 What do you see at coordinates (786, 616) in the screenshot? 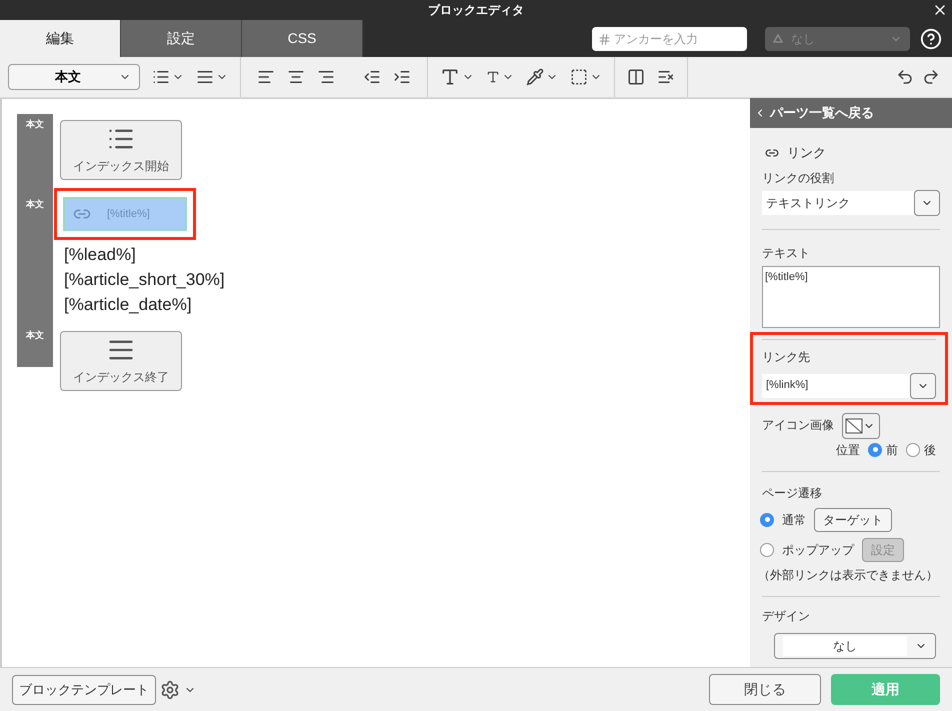
I see `field-label: デザイン` at bounding box center [786, 616].